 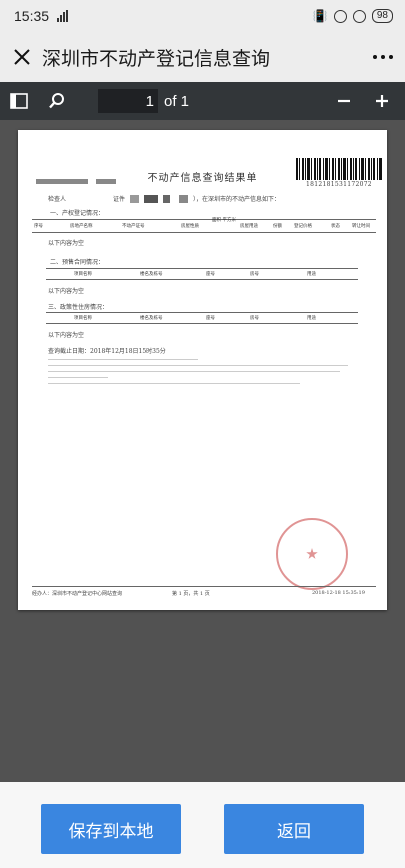 What do you see at coordinates (338, 593) in the screenshot?
I see `footer-time-text: 2018-12-18 15:35:19` at bounding box center [338, 593].